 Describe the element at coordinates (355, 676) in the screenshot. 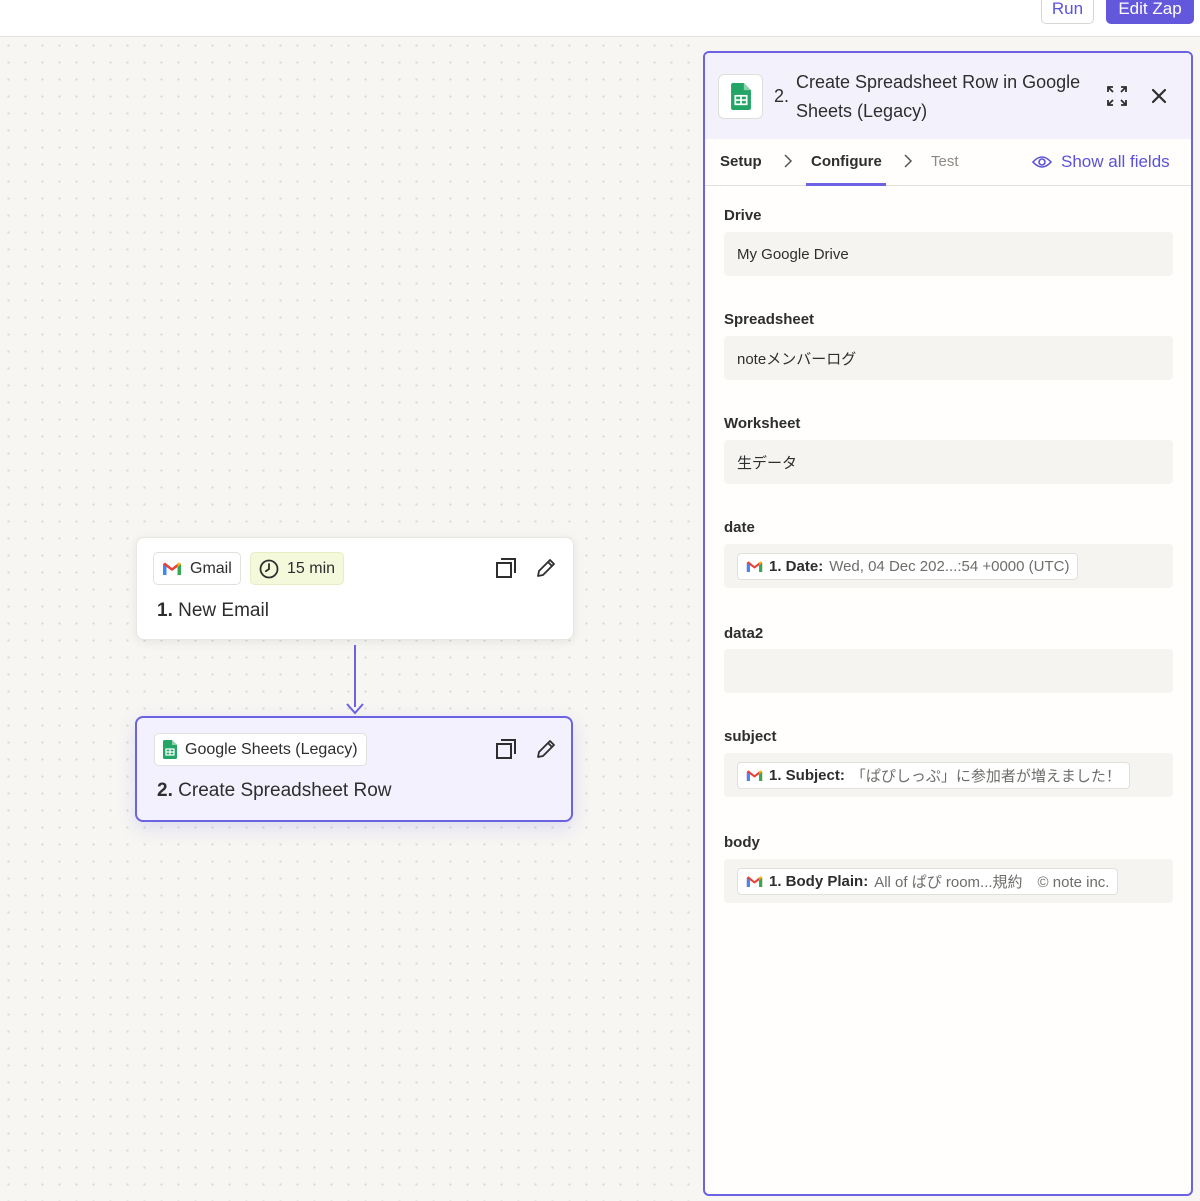

I see `connector-line` at that location.